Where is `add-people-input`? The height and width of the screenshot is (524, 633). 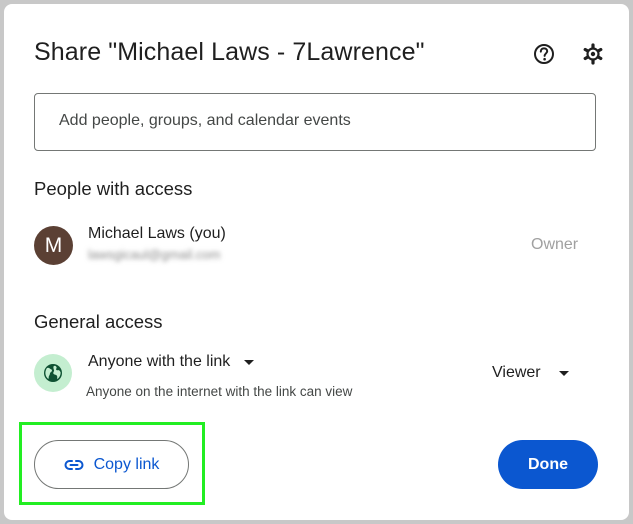 add-people-input is located at coordinates (309, 121).